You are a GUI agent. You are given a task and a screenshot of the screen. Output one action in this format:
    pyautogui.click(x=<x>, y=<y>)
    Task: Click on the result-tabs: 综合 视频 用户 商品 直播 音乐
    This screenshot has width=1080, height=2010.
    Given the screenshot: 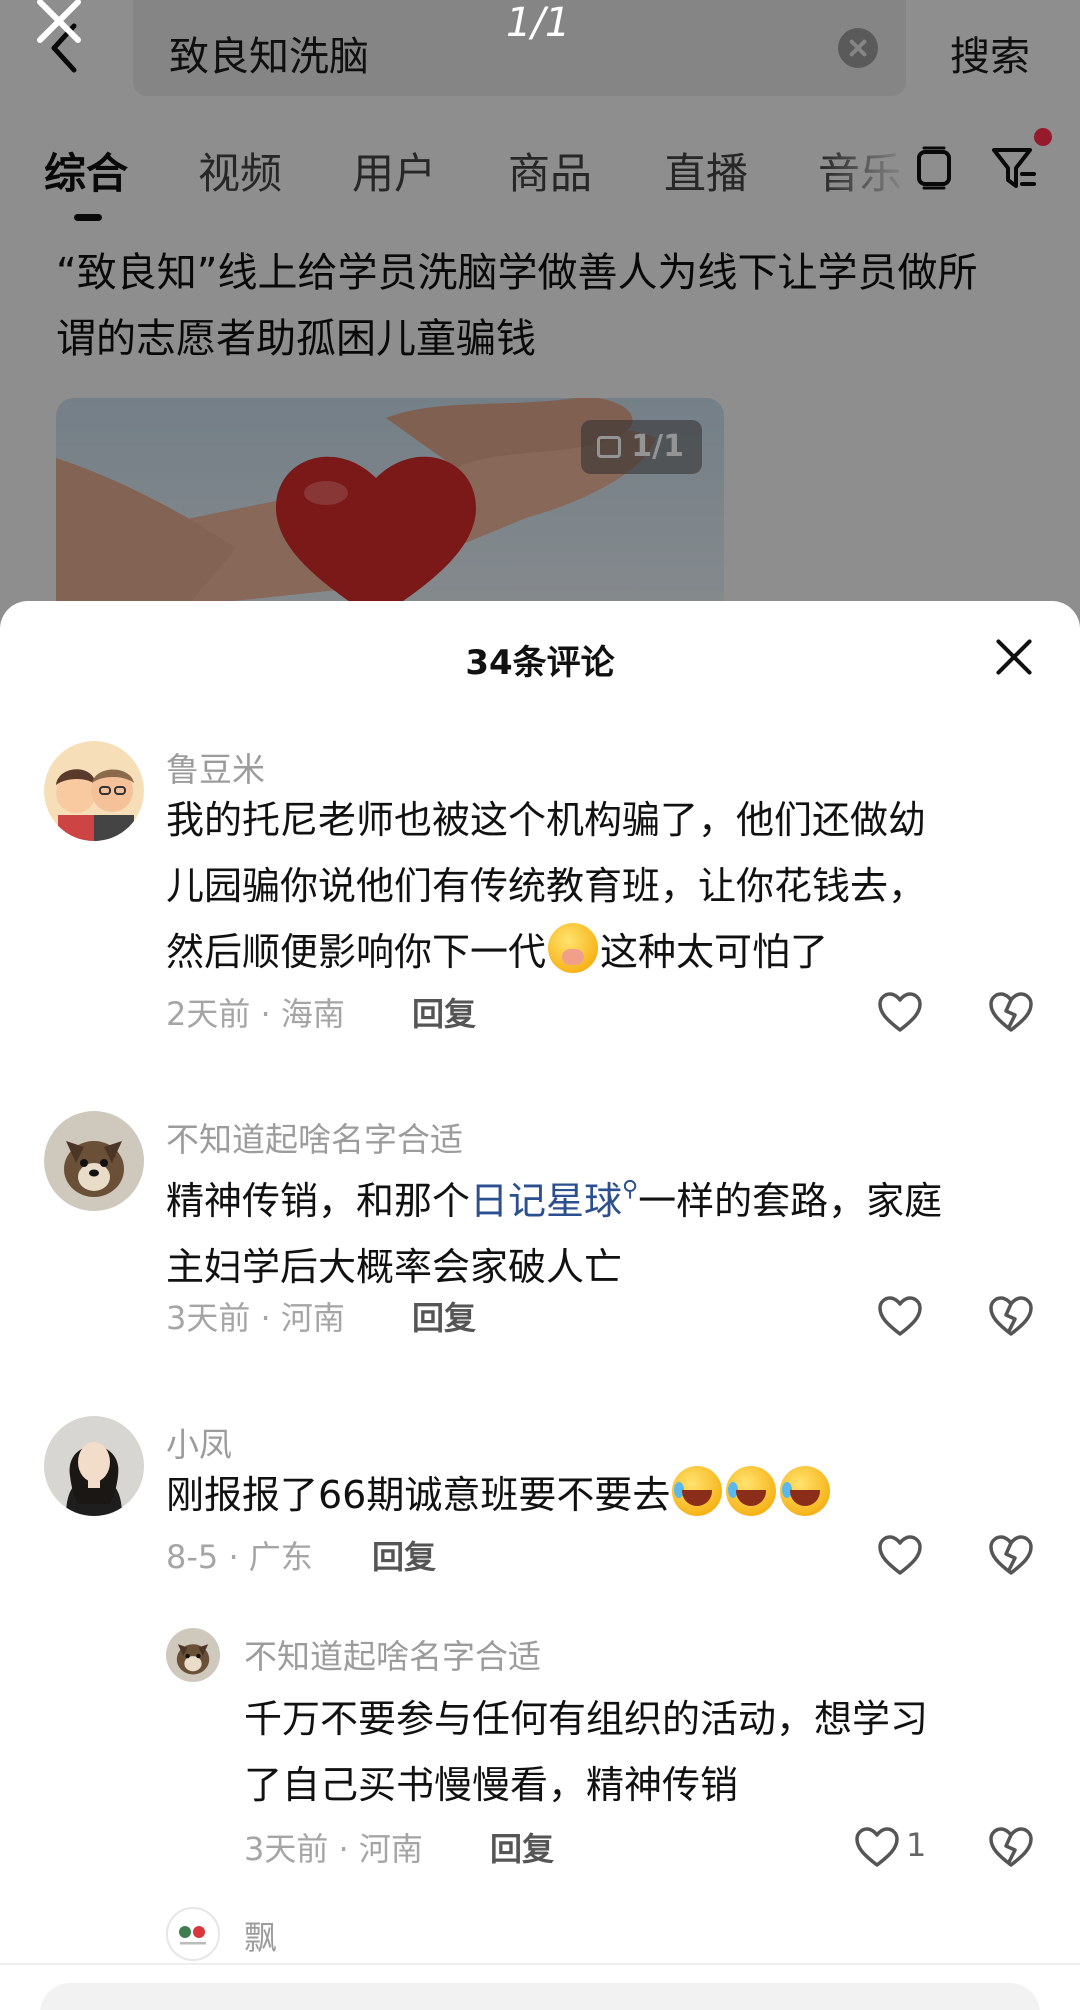 What is the action you would take?
    pyautogui.click(x=540, y=180)
    